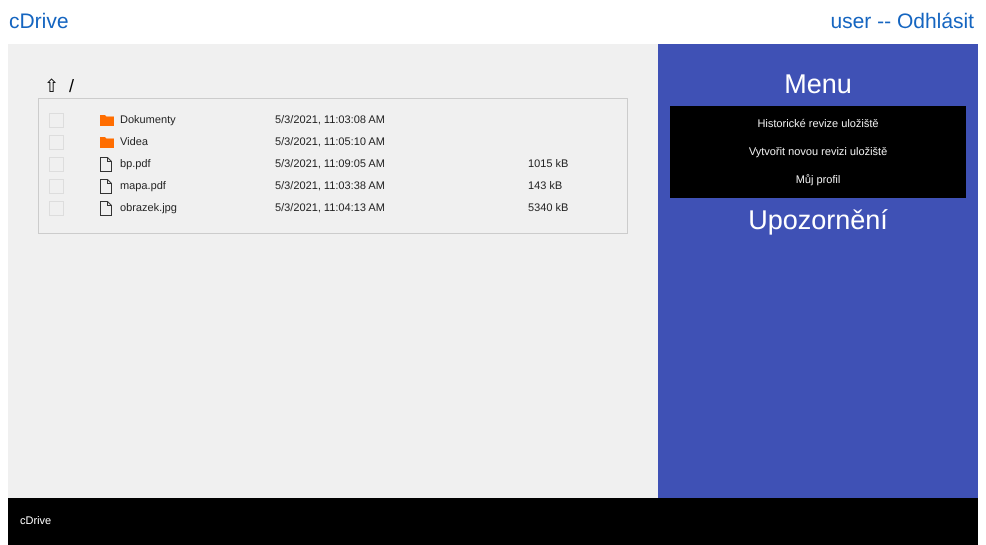  I want to click on logout-link: user -- Odhlásit, so click(903, 22).